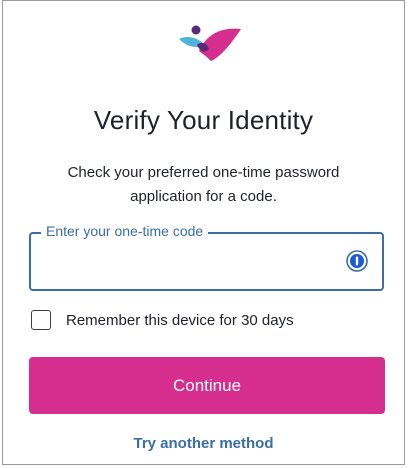  What do you see at coordinates (180, 320) in the screenshot?
I see `remember-device-label: Remember this device for 30 days` at bounding box center [180, 320].